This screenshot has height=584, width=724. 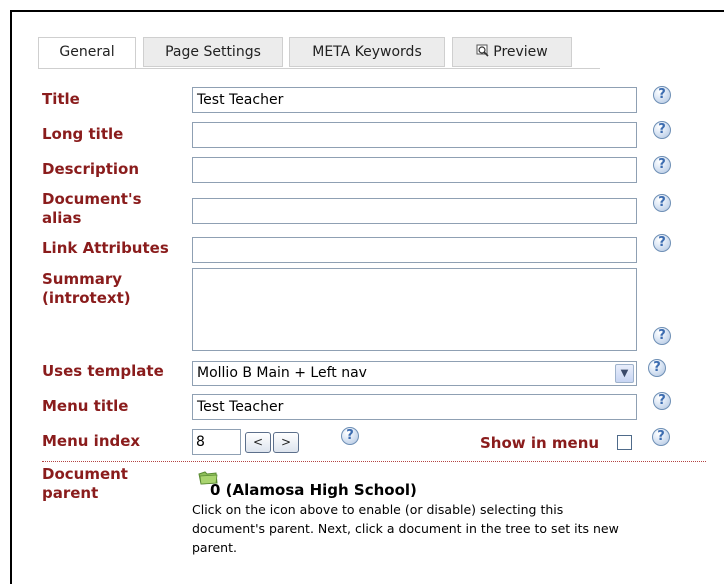 What do you see at coordinates (85, 474) in the screenshot?
I see `document-parent-label-line1: Document` at bounding box center [85, 474].